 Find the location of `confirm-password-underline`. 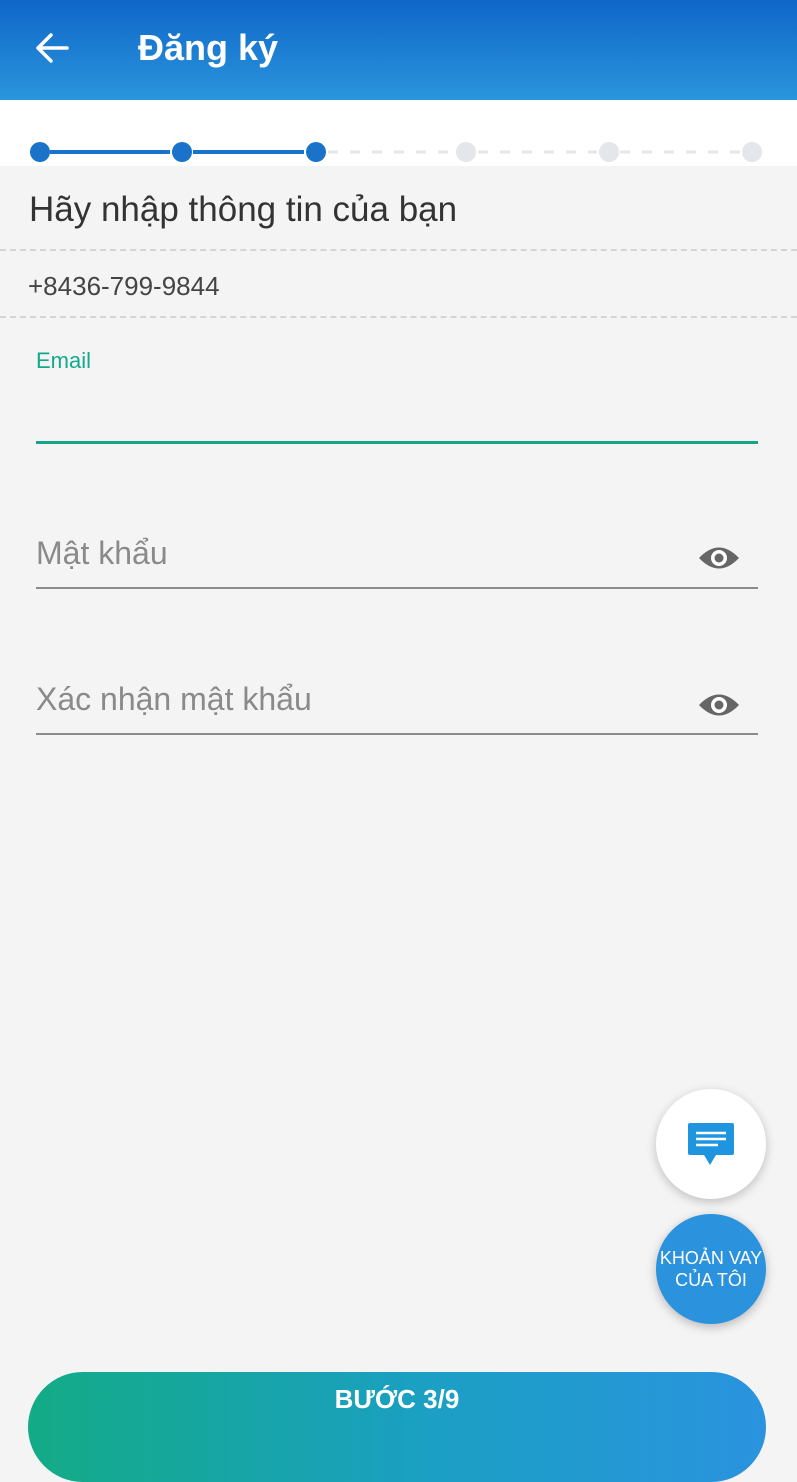

confirm-password-underline is located at coordinates (397, 734).